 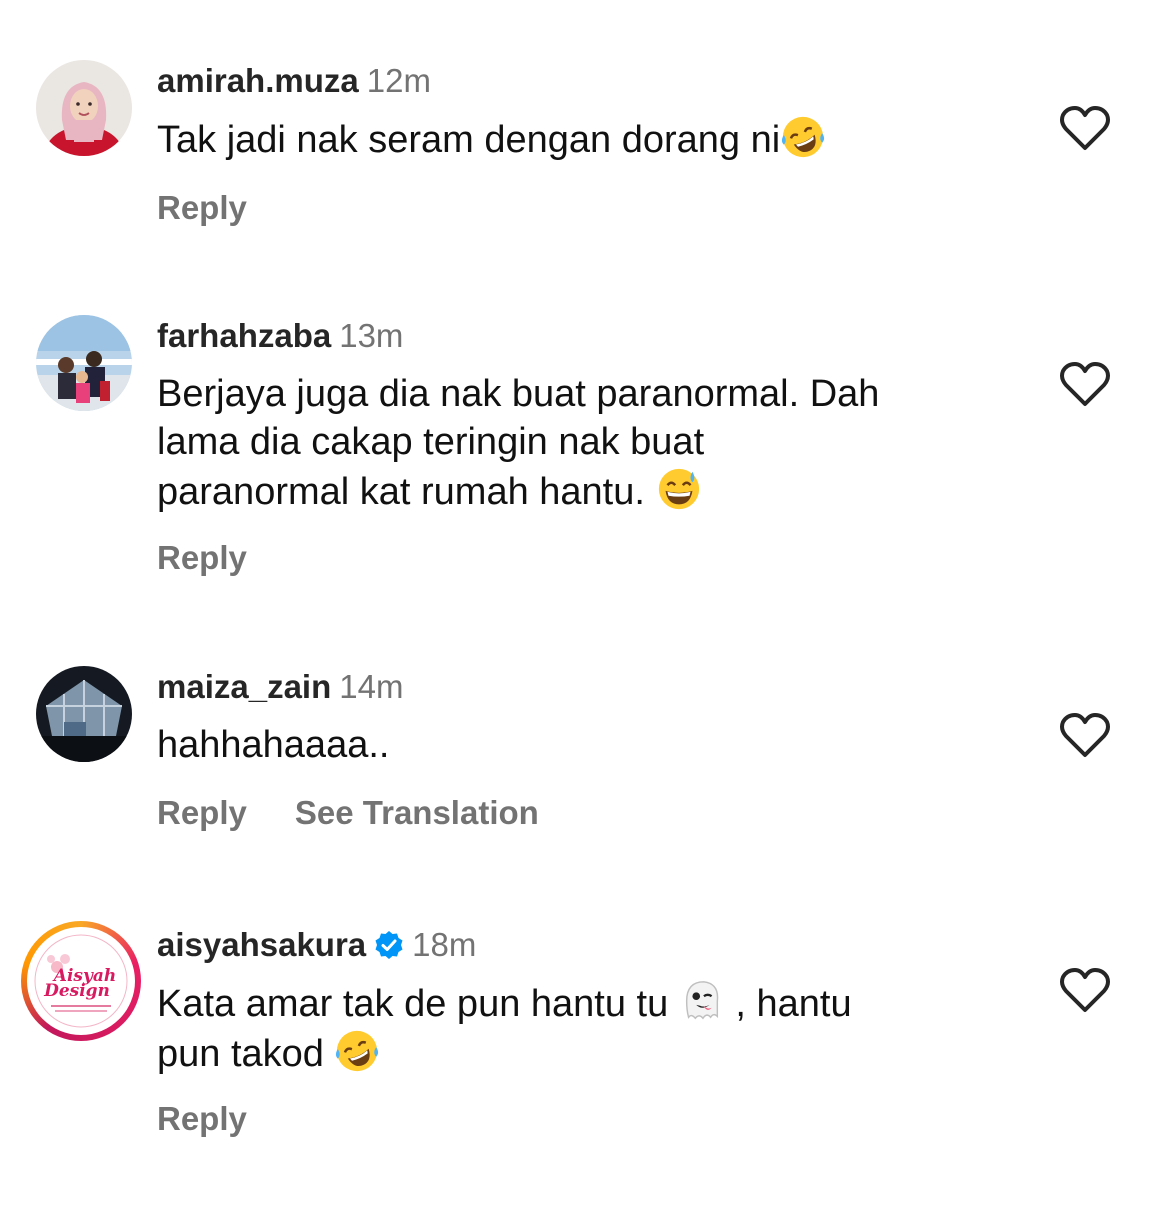 I want to click on username: amirah.muza, so click(x=258, y=80).